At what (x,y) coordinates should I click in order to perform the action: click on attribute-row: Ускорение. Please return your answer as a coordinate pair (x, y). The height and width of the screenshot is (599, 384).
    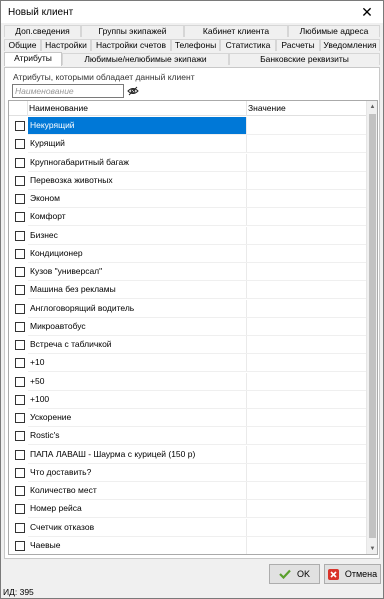
    Looking at the image, I should click on (188, 418).